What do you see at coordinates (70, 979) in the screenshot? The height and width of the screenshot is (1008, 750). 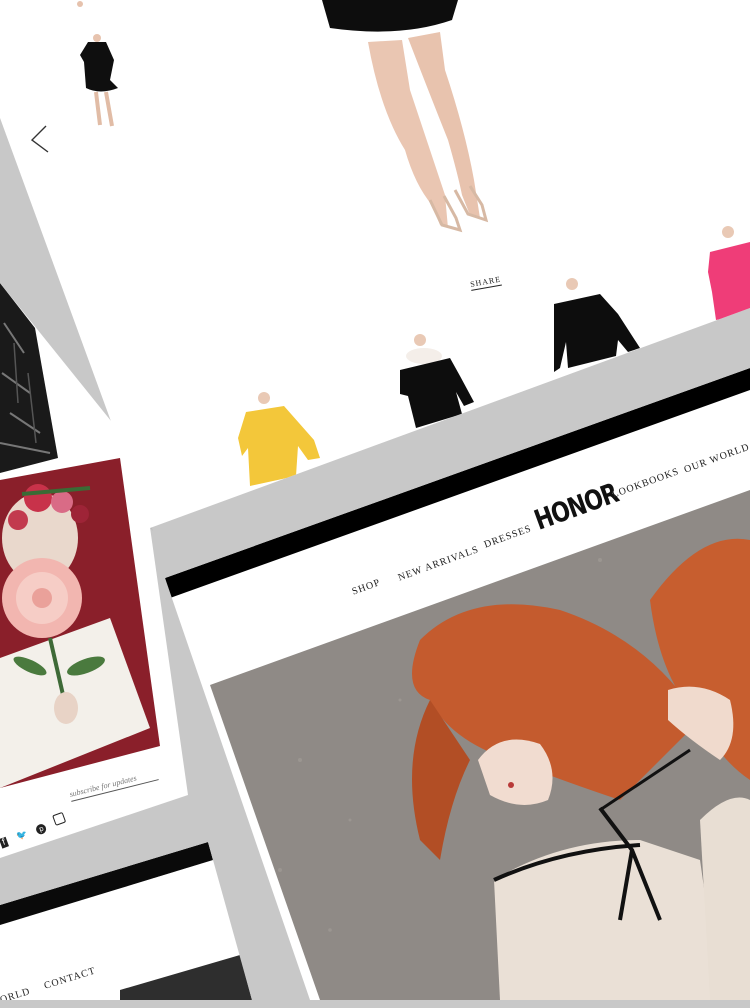 I see `bag-nav-contact: CONTACT` at bounding box center [70, 979].